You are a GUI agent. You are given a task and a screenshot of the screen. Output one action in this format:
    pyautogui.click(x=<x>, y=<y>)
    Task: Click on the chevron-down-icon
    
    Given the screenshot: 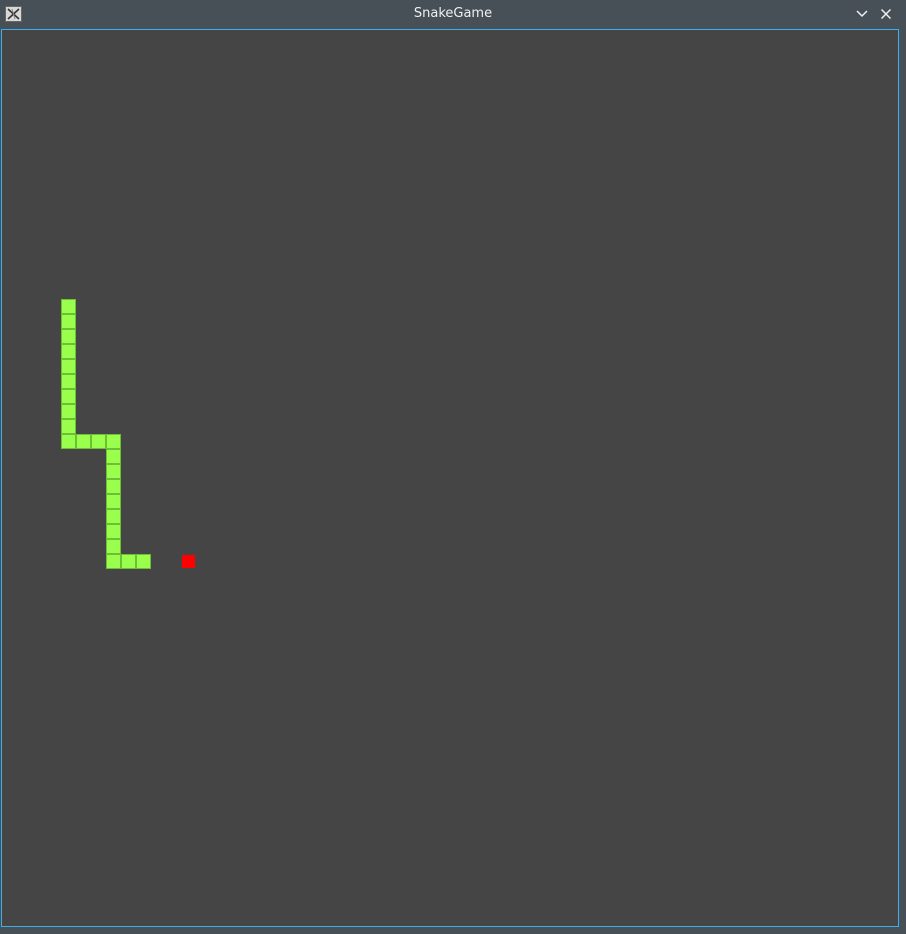 What is the action you would take?
    pyautogui.click(x=862, y=14)
    